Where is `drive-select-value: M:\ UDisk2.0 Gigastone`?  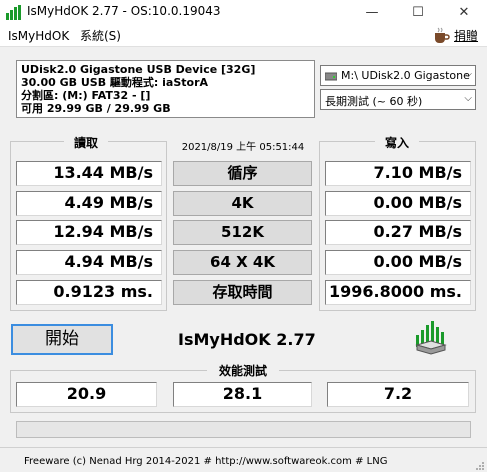
drive-select-value: M:\ UDisk2.0 Gigastone is located at coordinates (405, 75).